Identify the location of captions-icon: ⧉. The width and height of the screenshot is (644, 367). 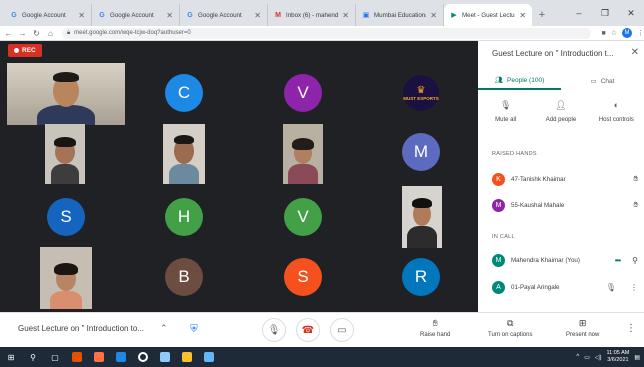
(510, 323).